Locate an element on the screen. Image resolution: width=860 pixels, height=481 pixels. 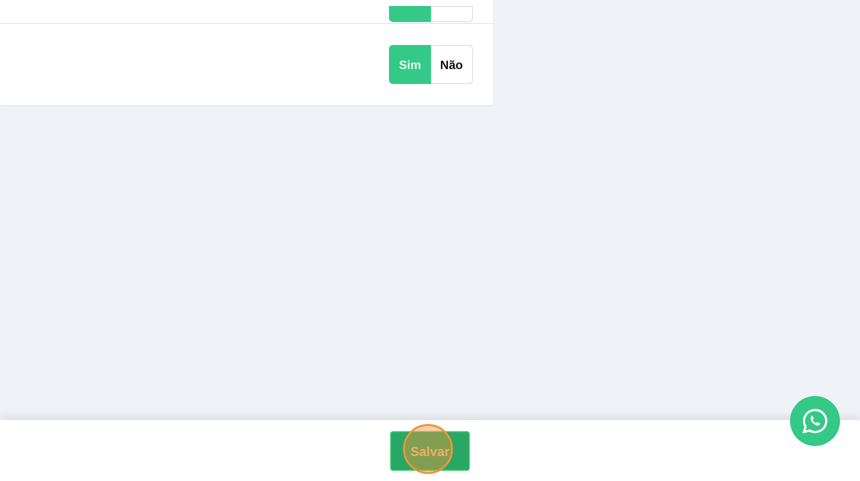
save-button: Salvar is located at coordinates (430, 451).